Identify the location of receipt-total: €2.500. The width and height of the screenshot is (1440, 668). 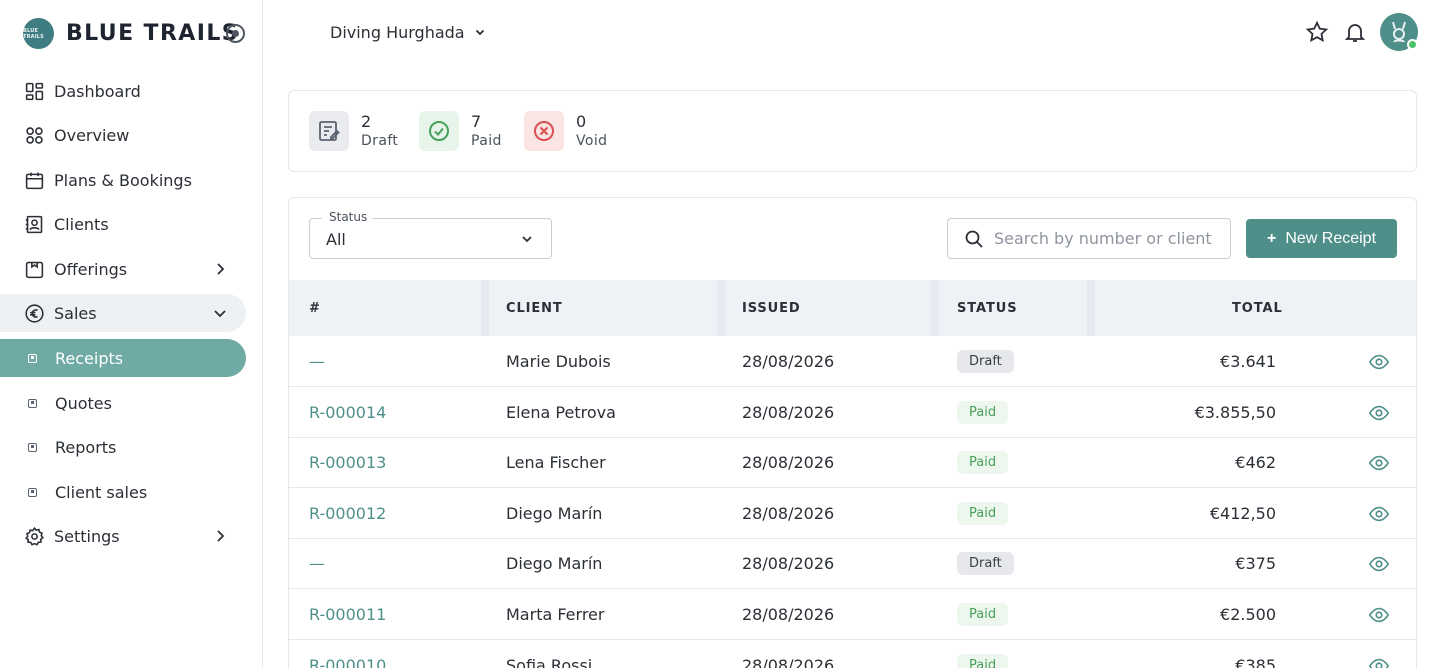
(1248, 614).